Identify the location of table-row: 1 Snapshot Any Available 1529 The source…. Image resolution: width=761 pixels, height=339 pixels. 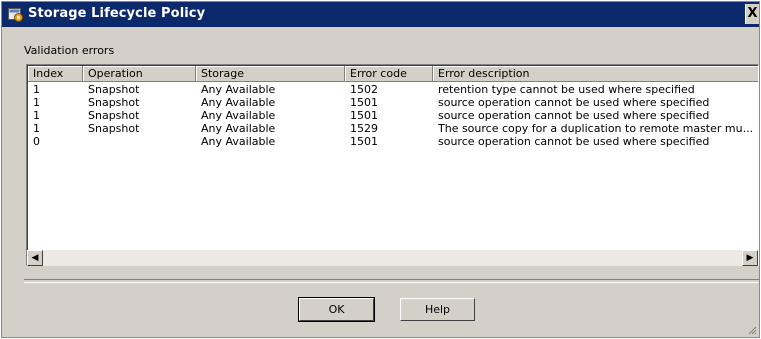
(393, 128).